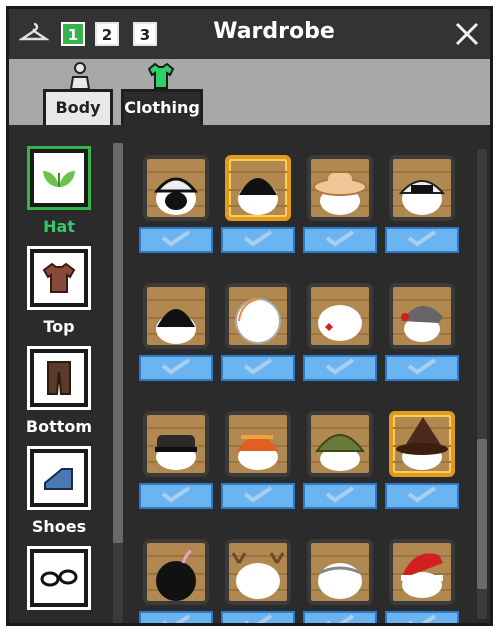  Describe the element at coordinates (161, 75) in the screenshot. I see `shirt-icon` at that location.